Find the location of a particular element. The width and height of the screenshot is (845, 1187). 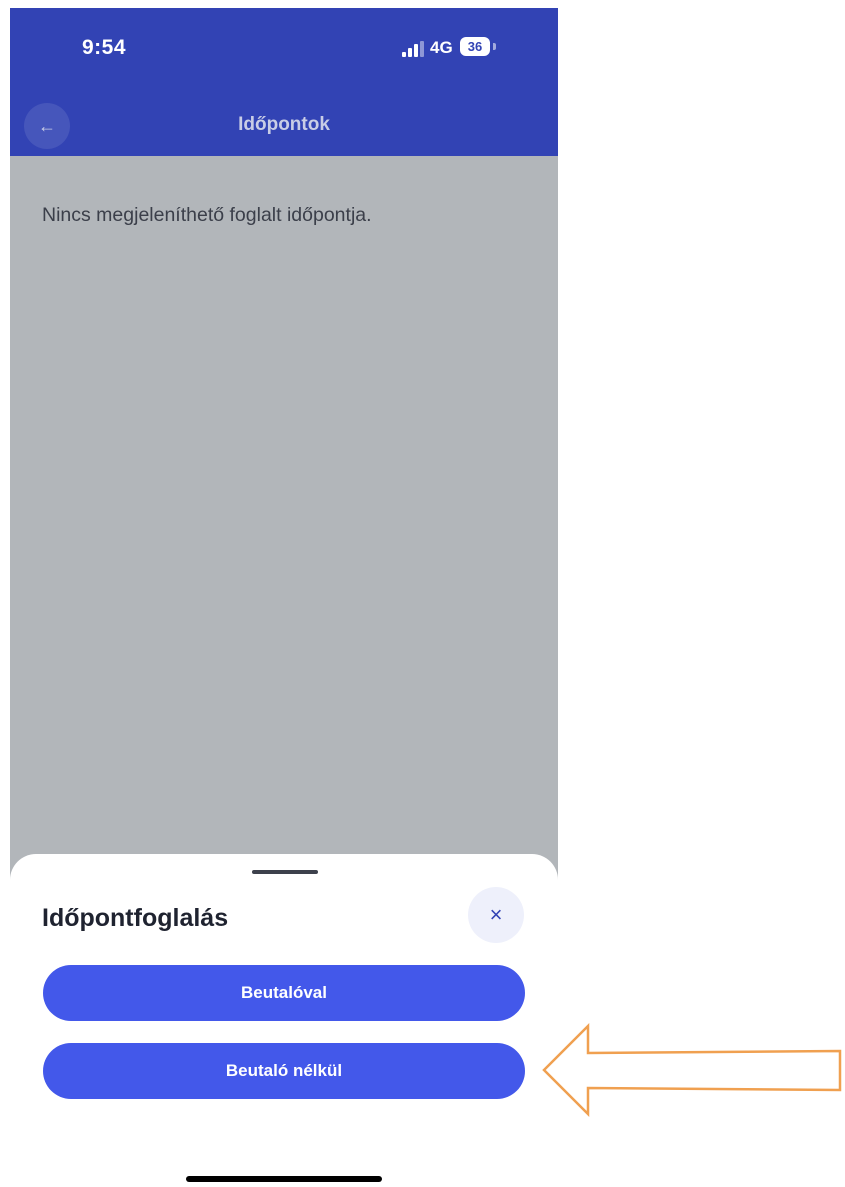

network-type: 4G is located at coordinates (441, 47).